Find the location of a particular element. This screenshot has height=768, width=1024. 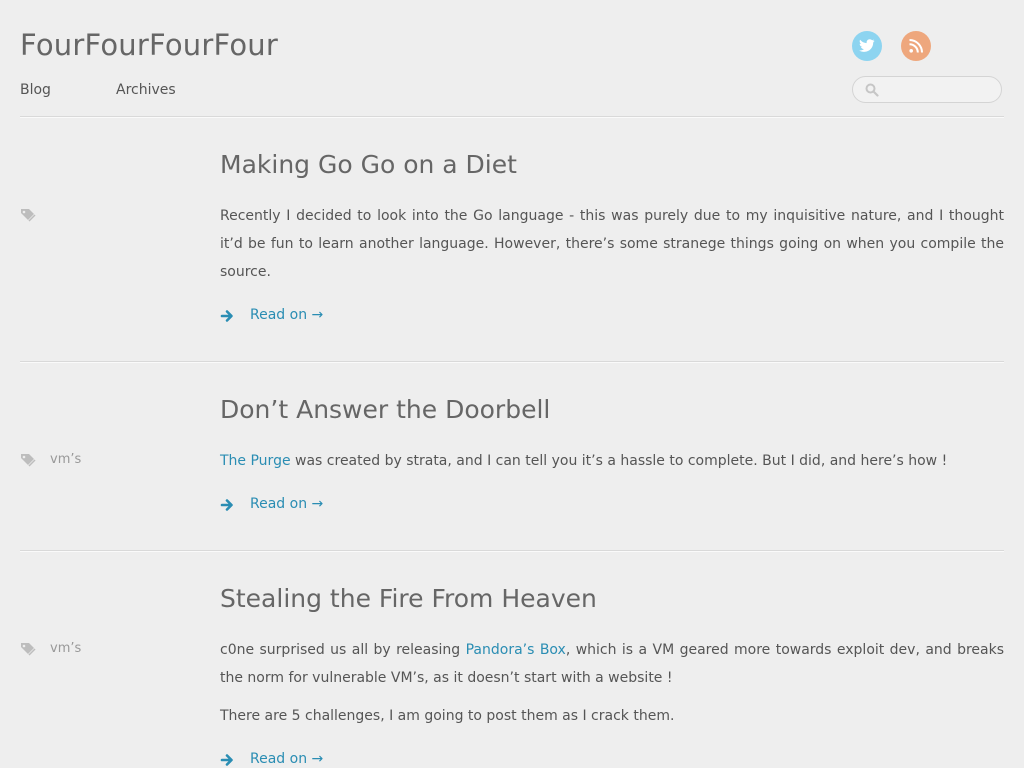

twitter-button is located at coordinates (867, 46).